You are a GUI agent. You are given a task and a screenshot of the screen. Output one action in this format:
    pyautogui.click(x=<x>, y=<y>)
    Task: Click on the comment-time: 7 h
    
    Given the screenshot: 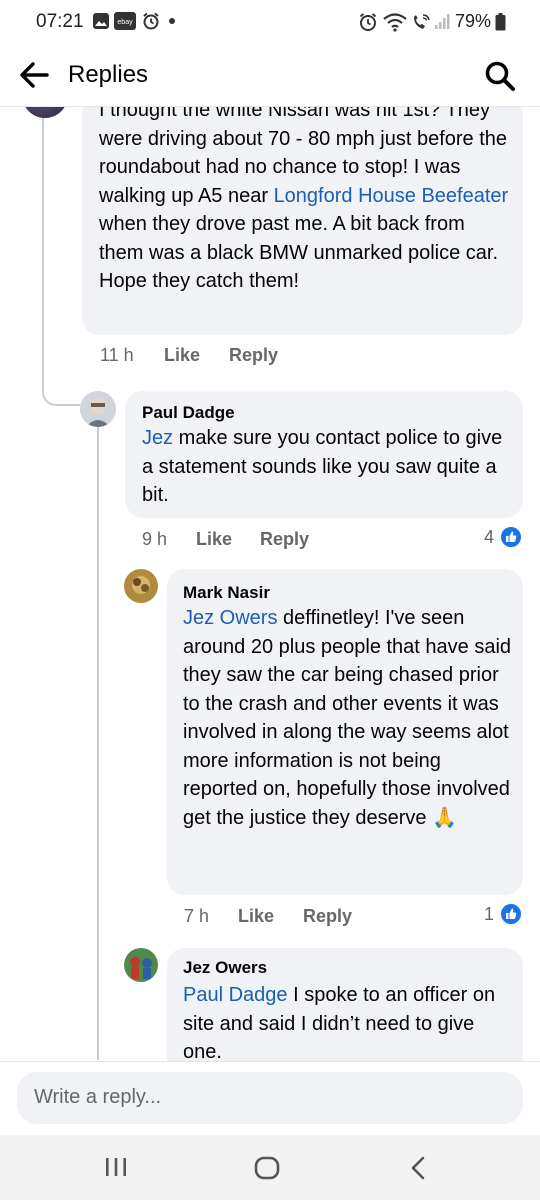 What is the action you would take?
    pyautogui.click(x=197, y=916)
    